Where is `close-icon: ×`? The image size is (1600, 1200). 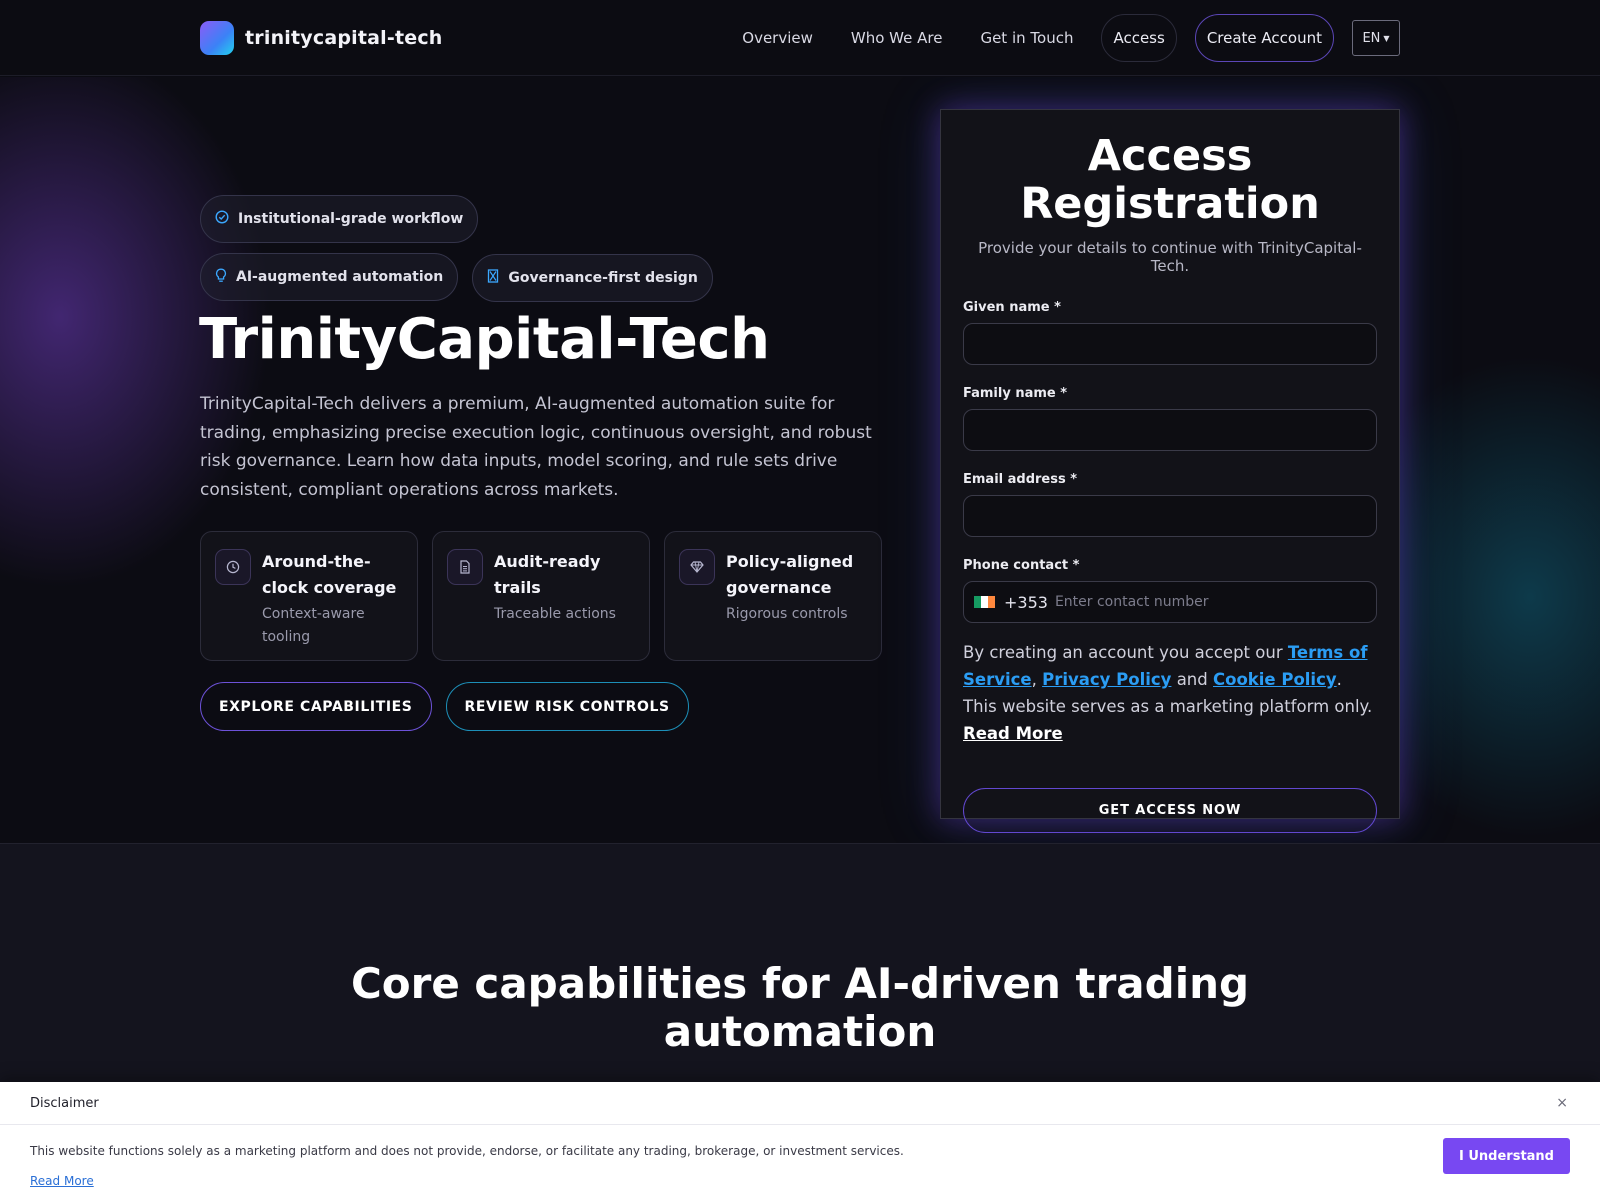 close-icon: × is located at coordinates (1562, 1103).